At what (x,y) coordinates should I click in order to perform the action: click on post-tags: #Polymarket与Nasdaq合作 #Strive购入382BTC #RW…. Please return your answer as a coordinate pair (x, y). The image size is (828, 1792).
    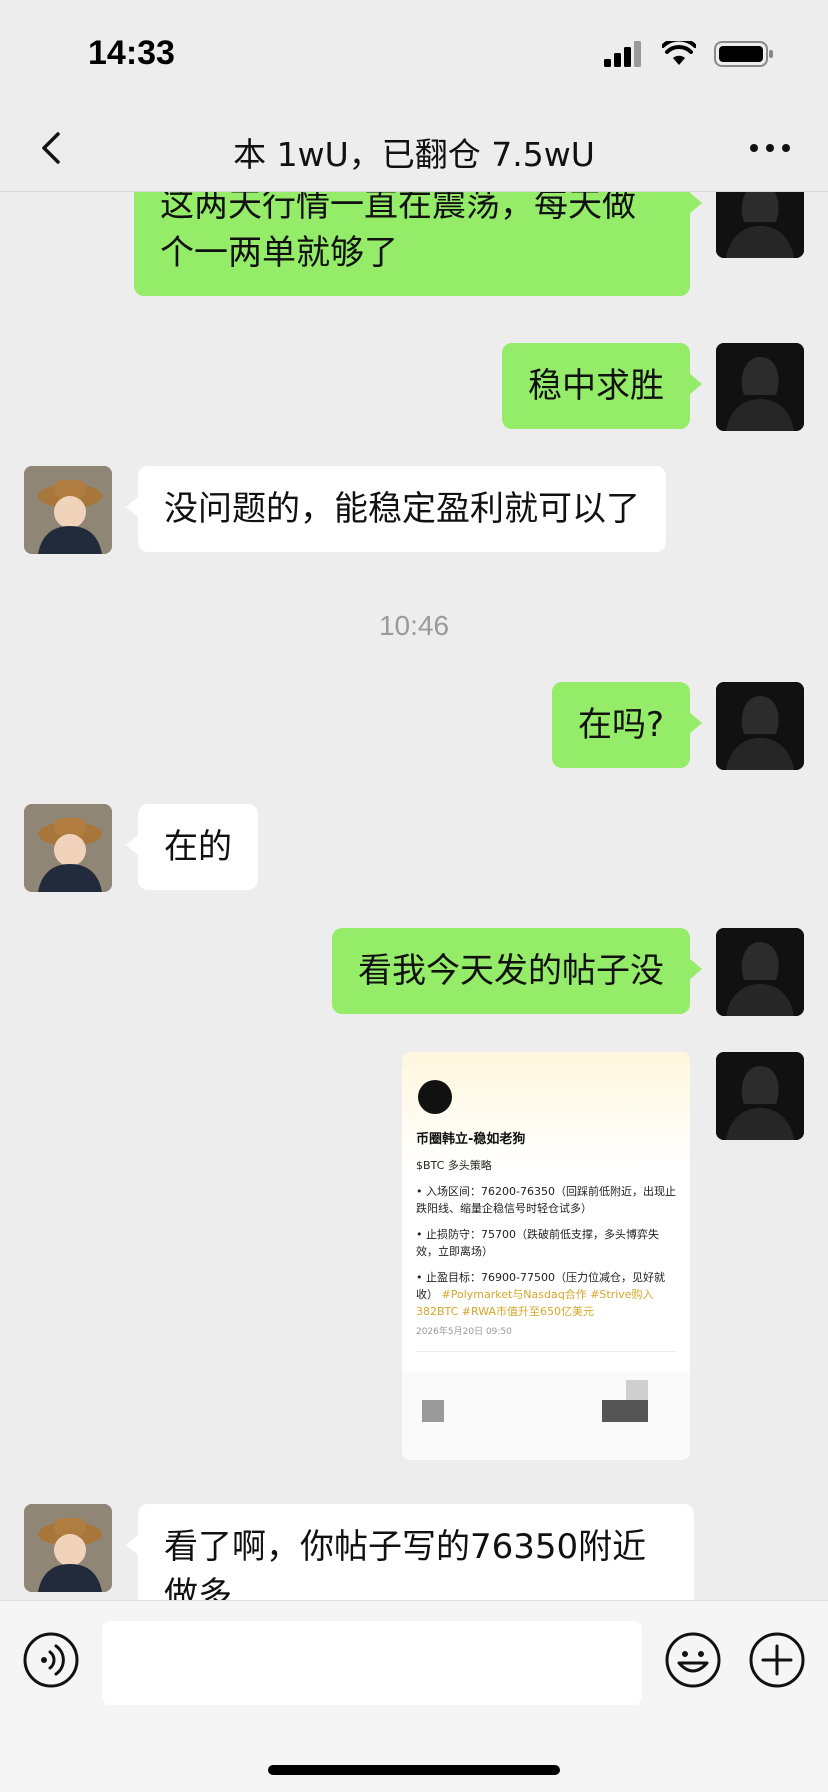
    Looking at the image, I should click on (535, 1303).